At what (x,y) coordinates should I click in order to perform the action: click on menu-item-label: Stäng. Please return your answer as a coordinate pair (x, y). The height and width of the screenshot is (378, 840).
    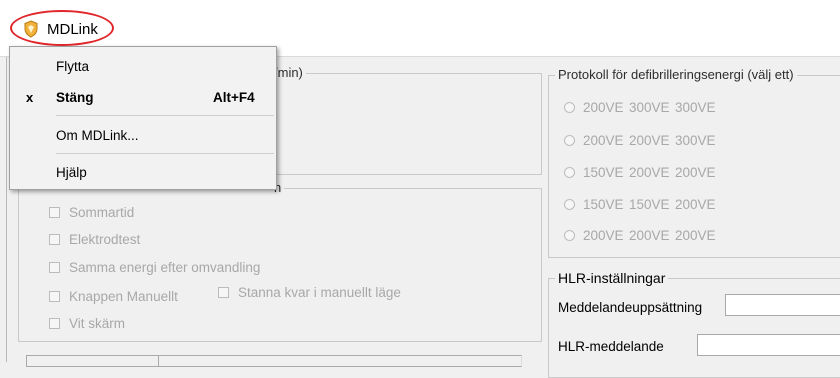
    Looking at the image, I should click on (75, 97).